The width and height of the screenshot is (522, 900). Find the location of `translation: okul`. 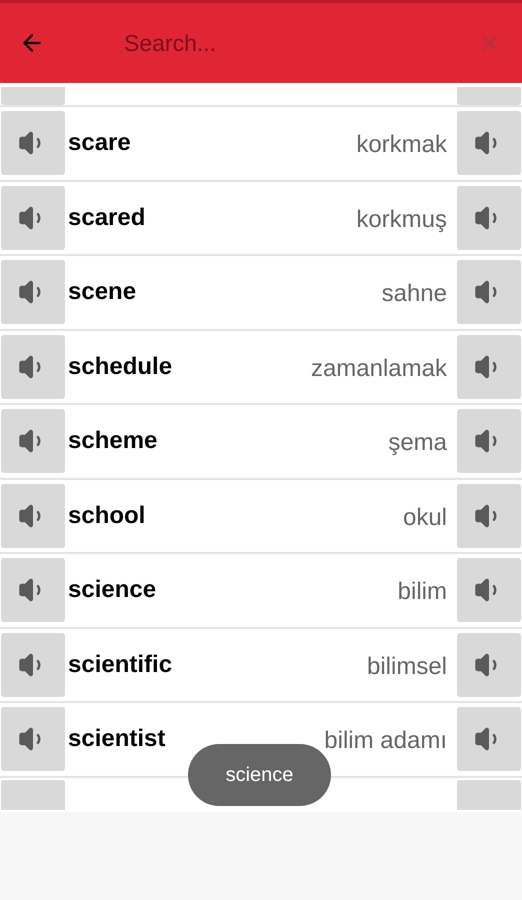

translation: okul is located at coordinates (424, 517).